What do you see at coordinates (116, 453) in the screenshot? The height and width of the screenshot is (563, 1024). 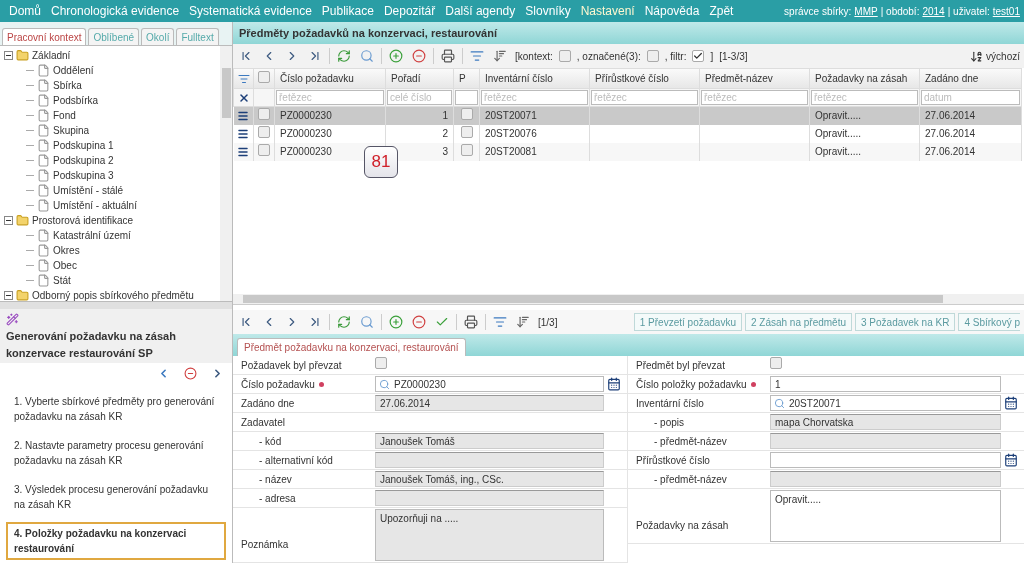 I see `wizard-step: 2. Nastavte parametry procesu generování požadavku na zásah KR` at bounding box center [116, 453].